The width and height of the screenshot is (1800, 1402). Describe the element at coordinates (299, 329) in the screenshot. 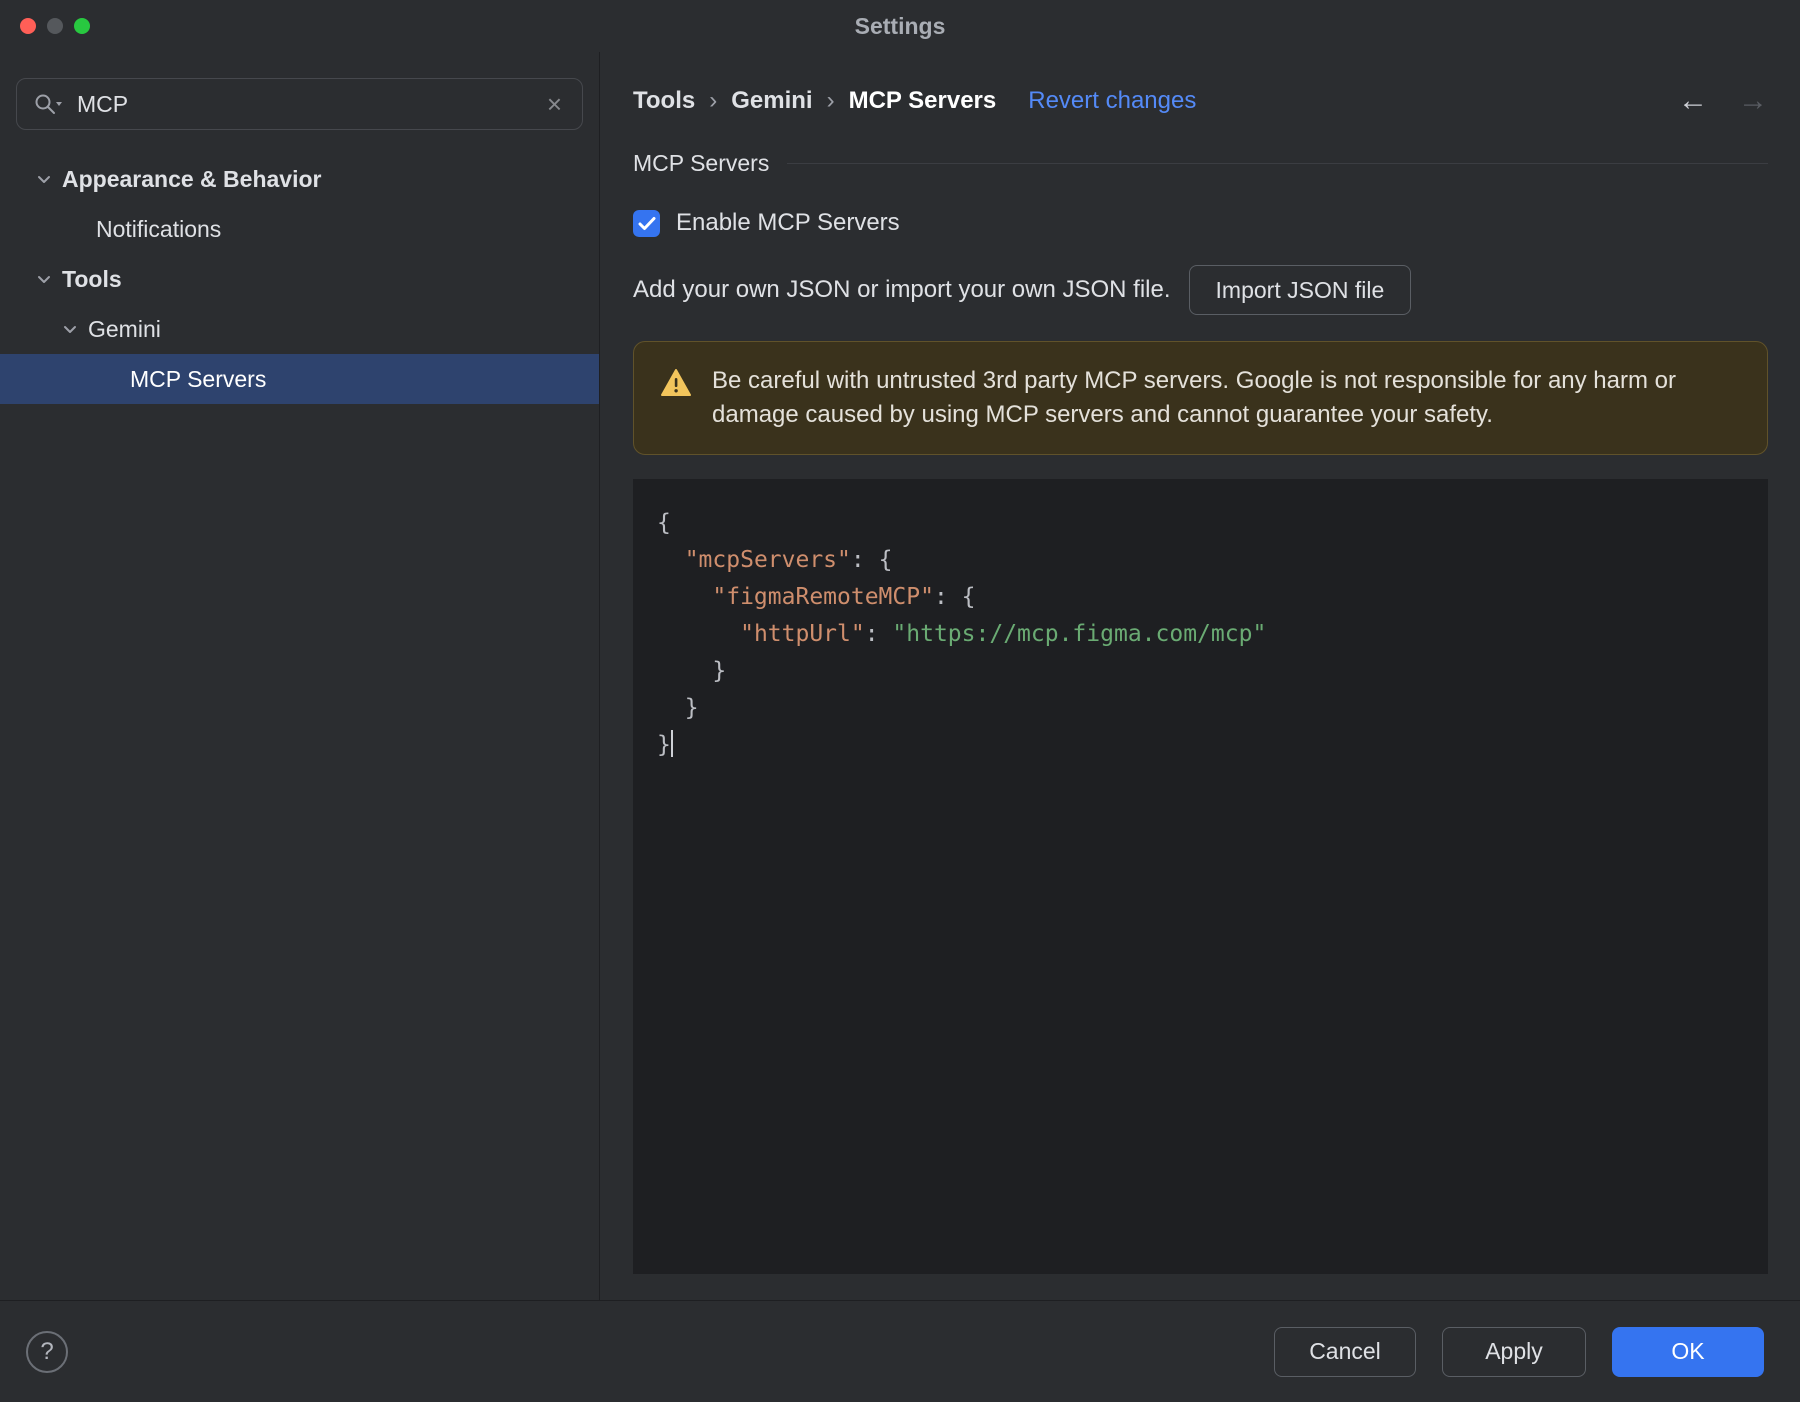

I see `sidebar-item-gemini: Gemini` at that location.